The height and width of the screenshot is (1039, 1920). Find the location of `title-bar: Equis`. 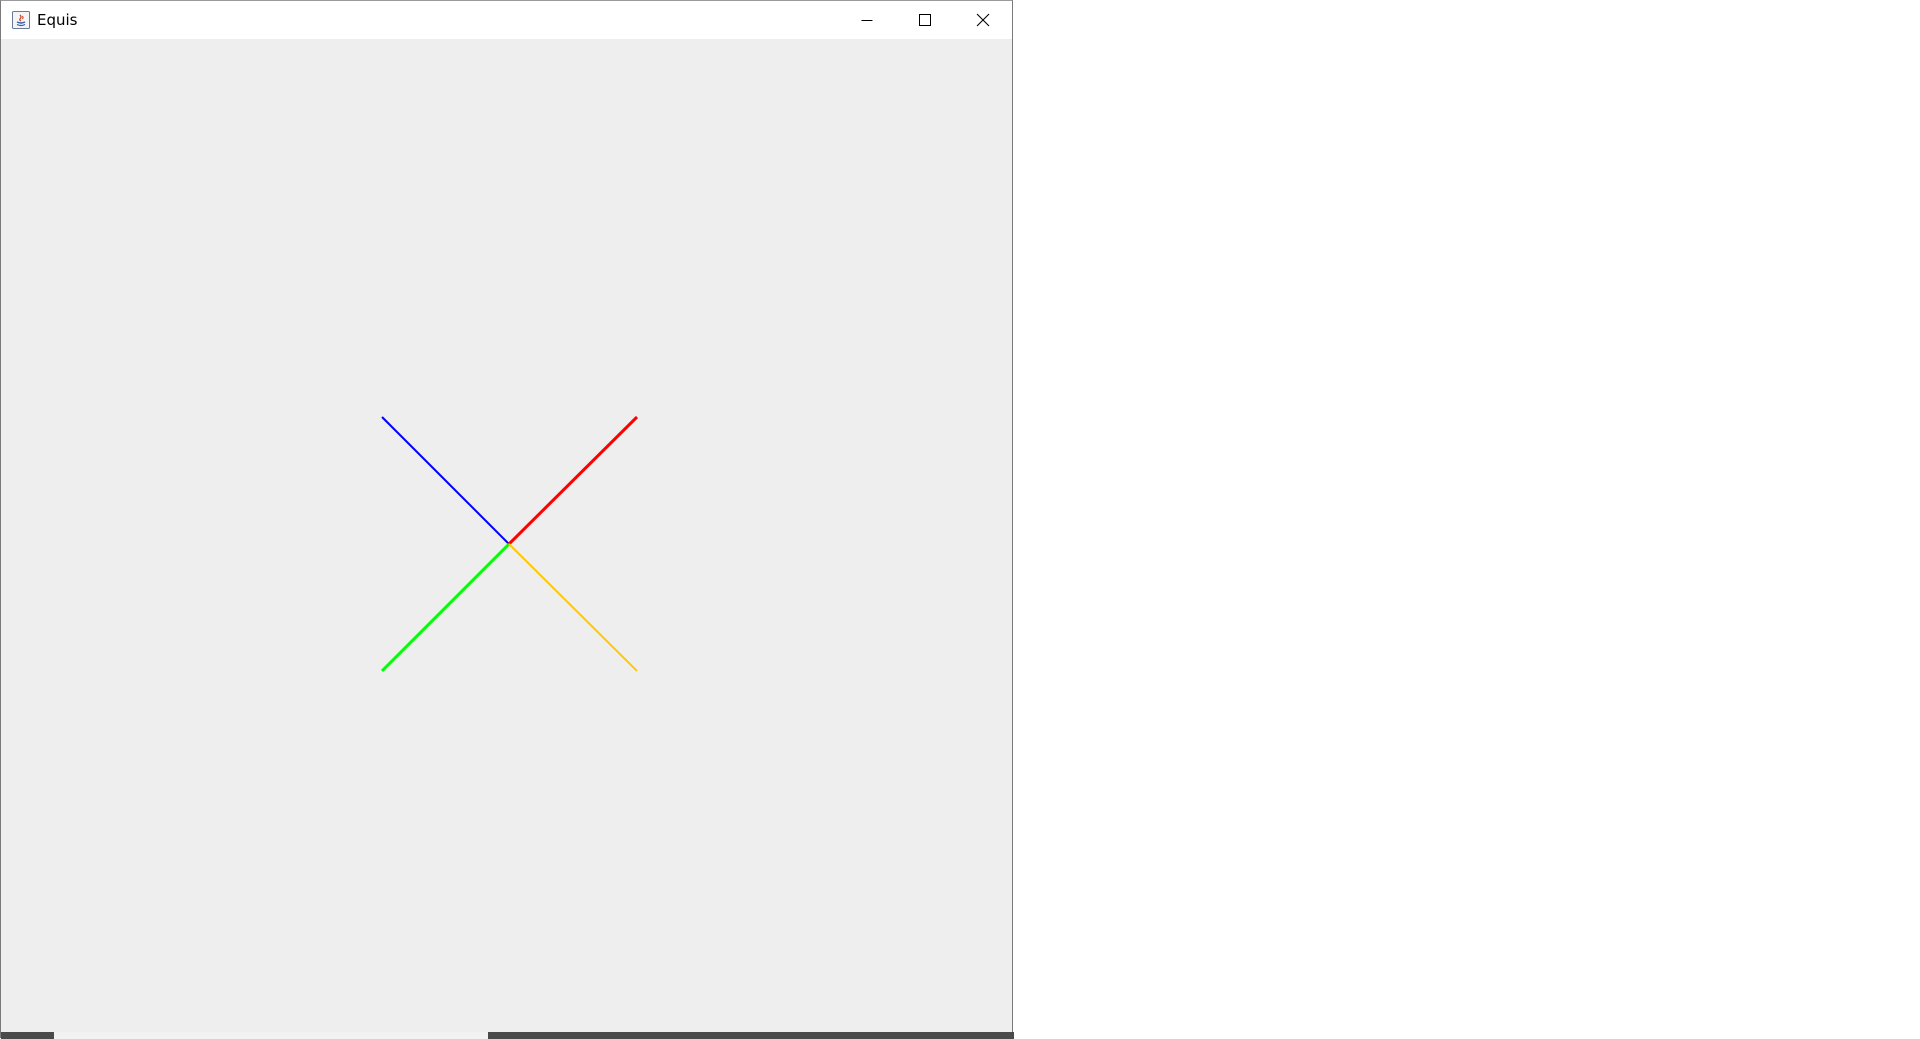

title-bar: Equis is located at coordinates (506, 20).